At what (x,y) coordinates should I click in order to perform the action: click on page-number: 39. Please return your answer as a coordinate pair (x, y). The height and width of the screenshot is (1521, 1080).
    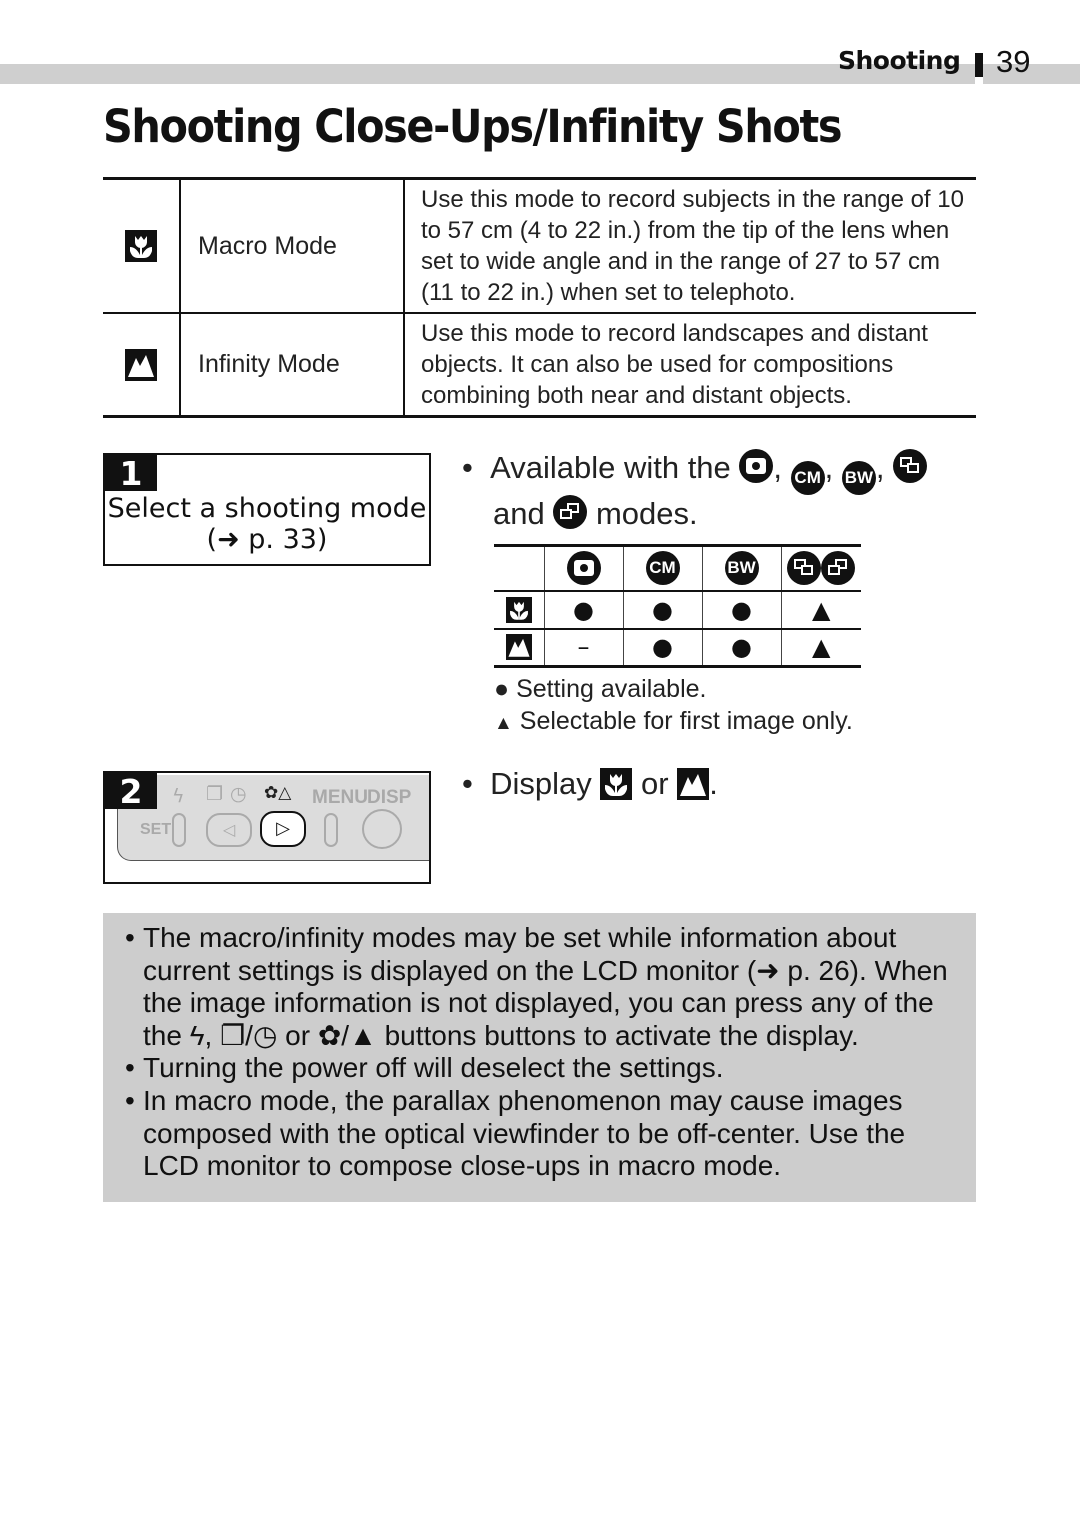
    Looking at the image, I should click on (1013, 61).